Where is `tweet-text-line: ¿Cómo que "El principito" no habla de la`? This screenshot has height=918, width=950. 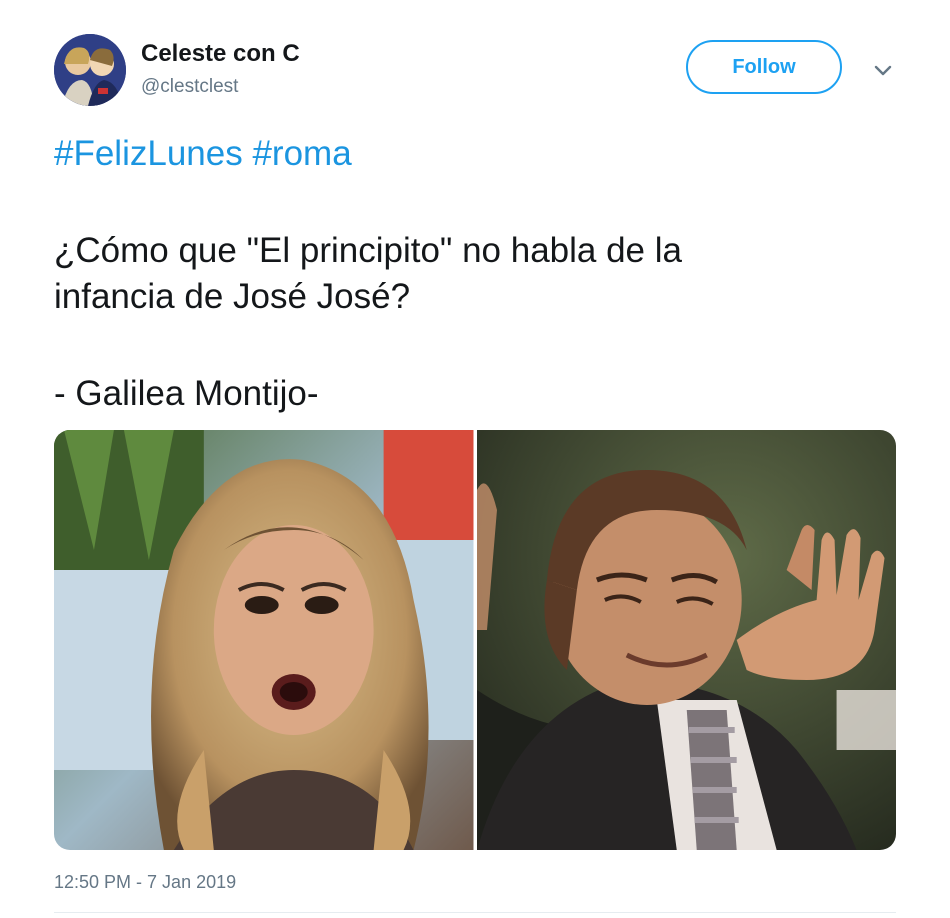 tweet-text-line: ¿Cómo que "El principito" no habla de la is located at coordinates (368, 250).